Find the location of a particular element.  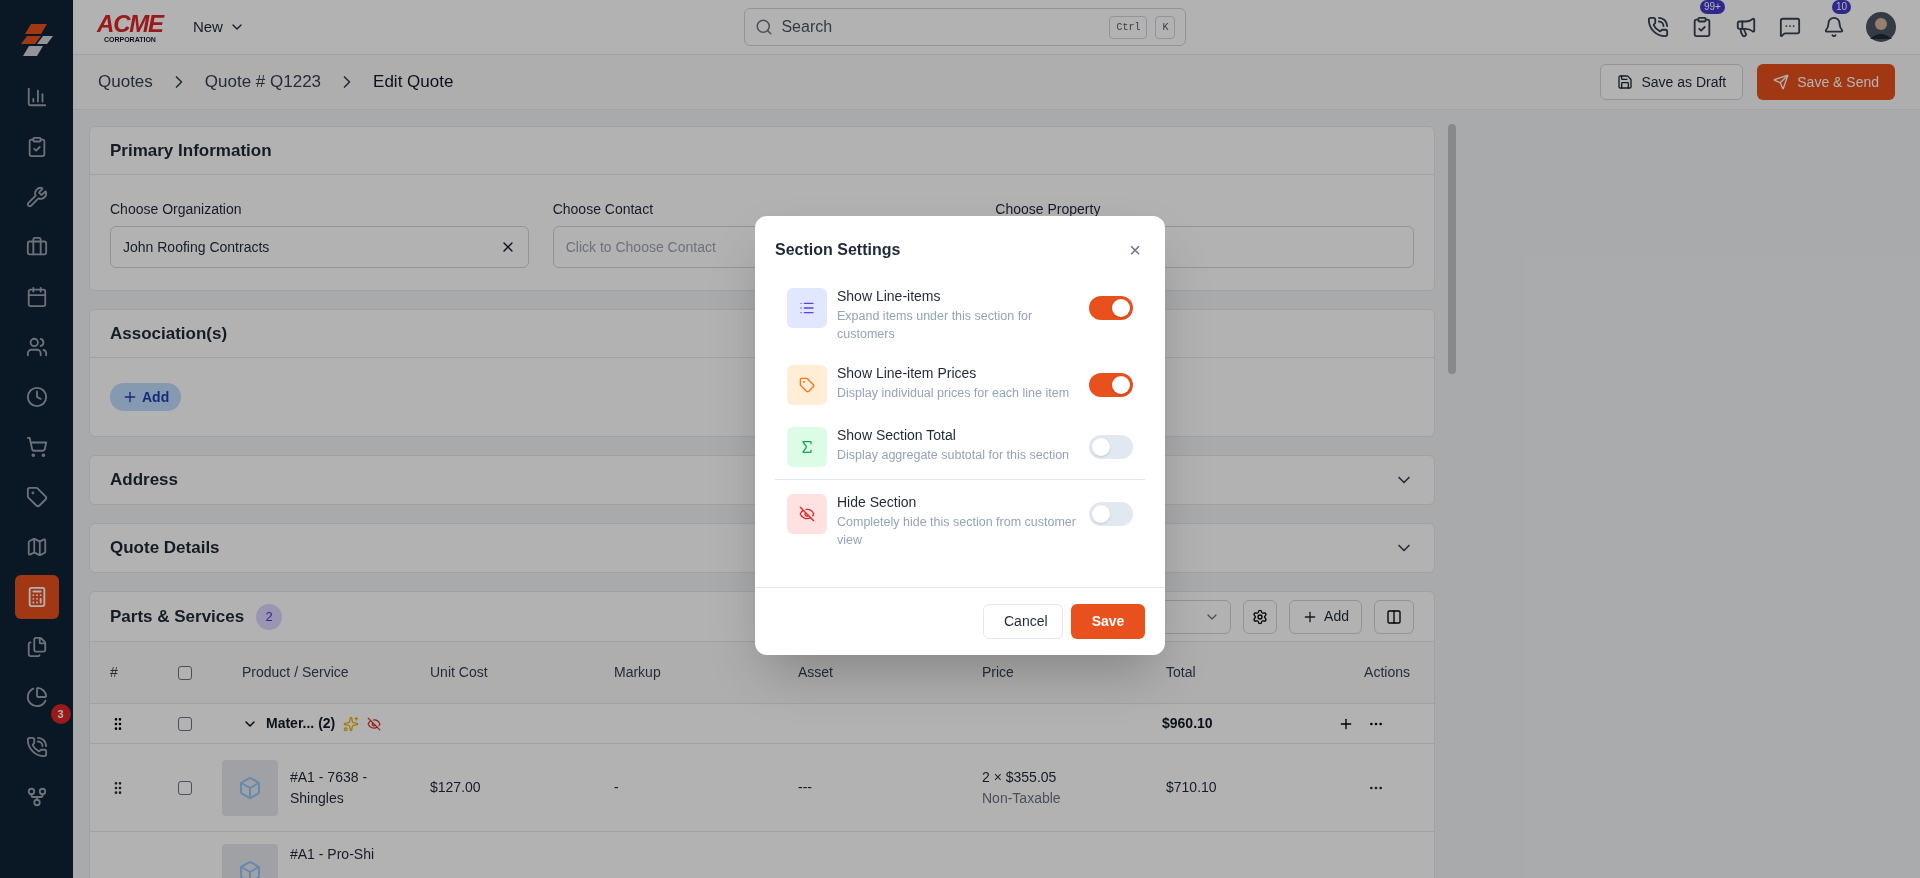

save-icon is located at coordinates (1625, 82).